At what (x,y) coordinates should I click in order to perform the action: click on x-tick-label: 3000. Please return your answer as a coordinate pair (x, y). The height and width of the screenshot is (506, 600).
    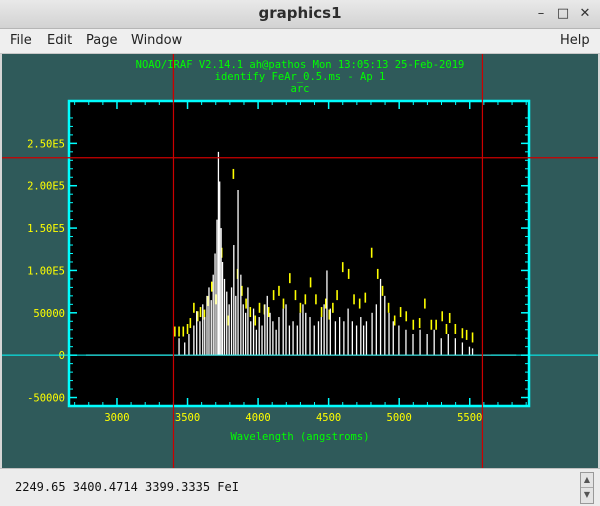
    Looking at the image, I should click on (116, 418).